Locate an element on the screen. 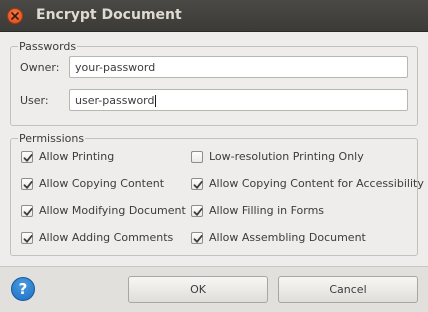 The height and width of the screenshot is (312, 428). owner-label: Owner: is located at coordinates (40, 67).